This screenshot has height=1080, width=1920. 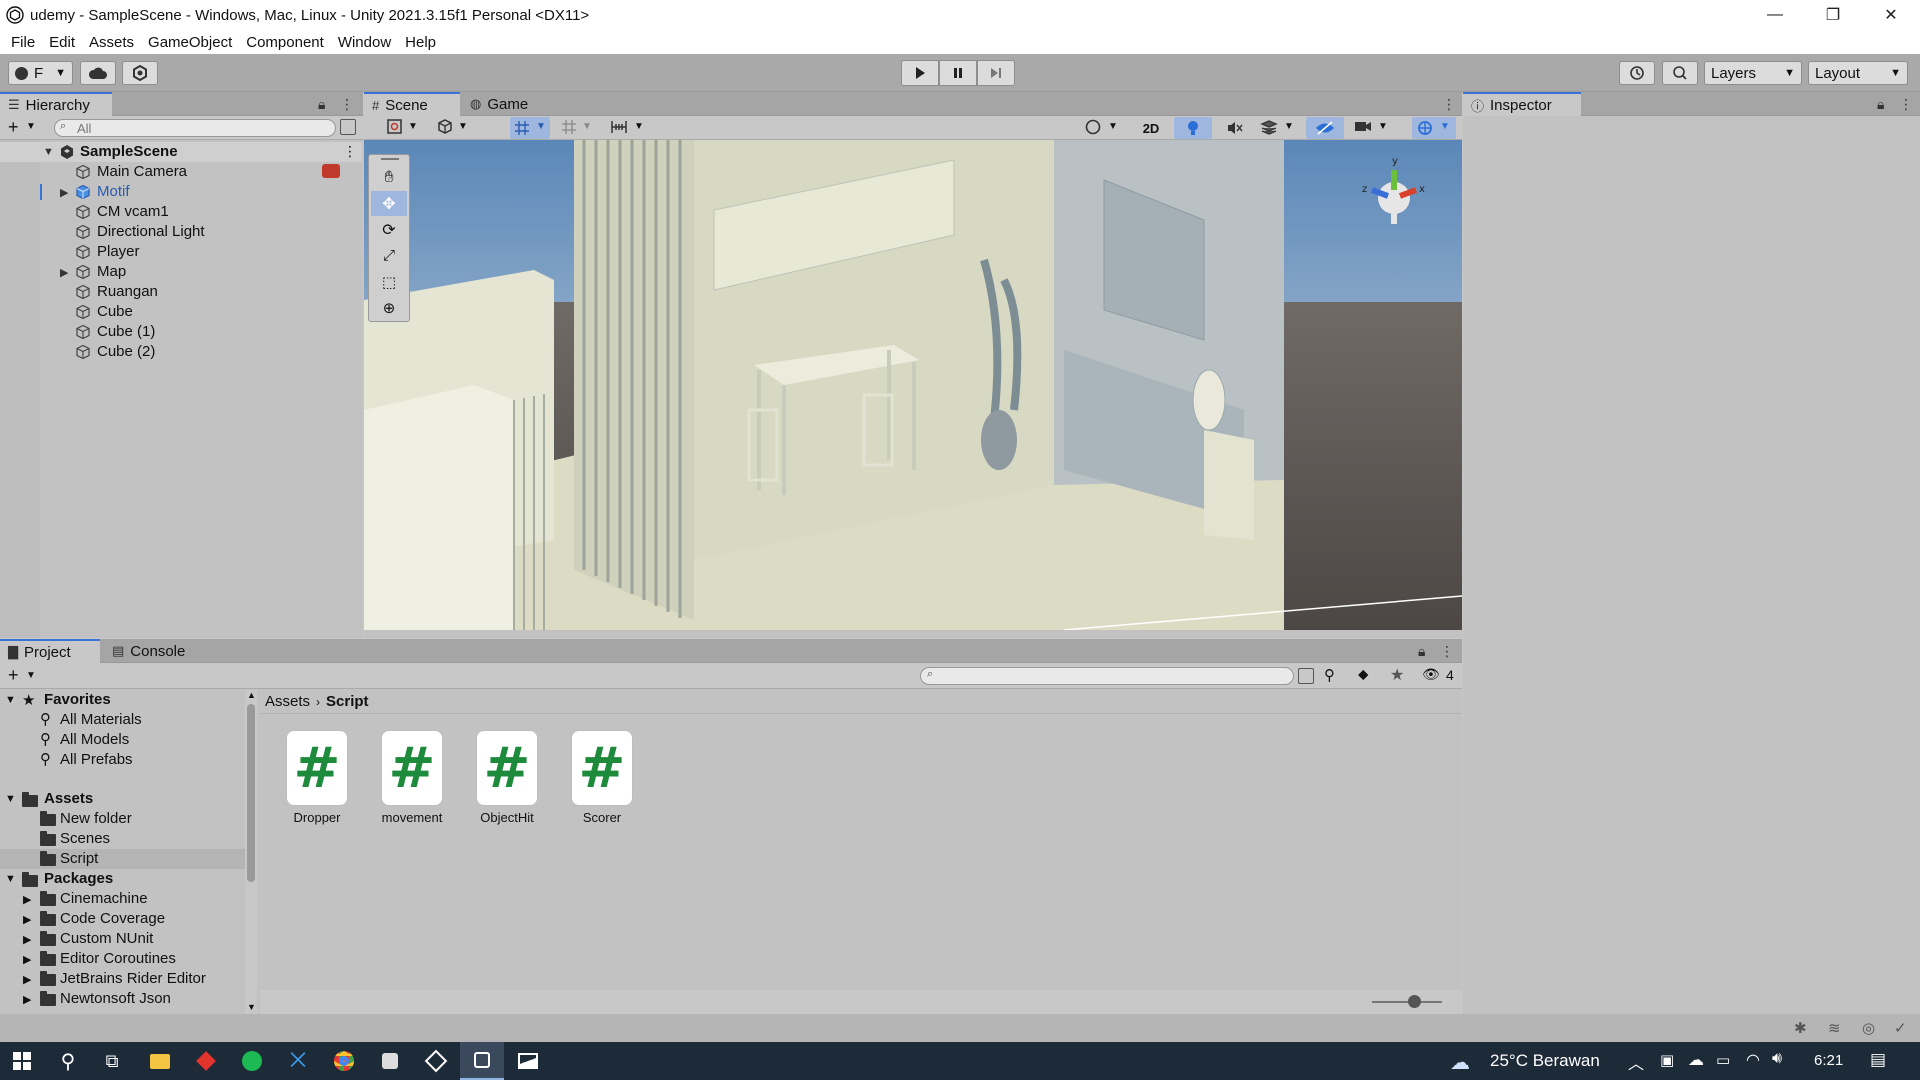 I want to click on spotify-button, so click(x=252, y=1061).